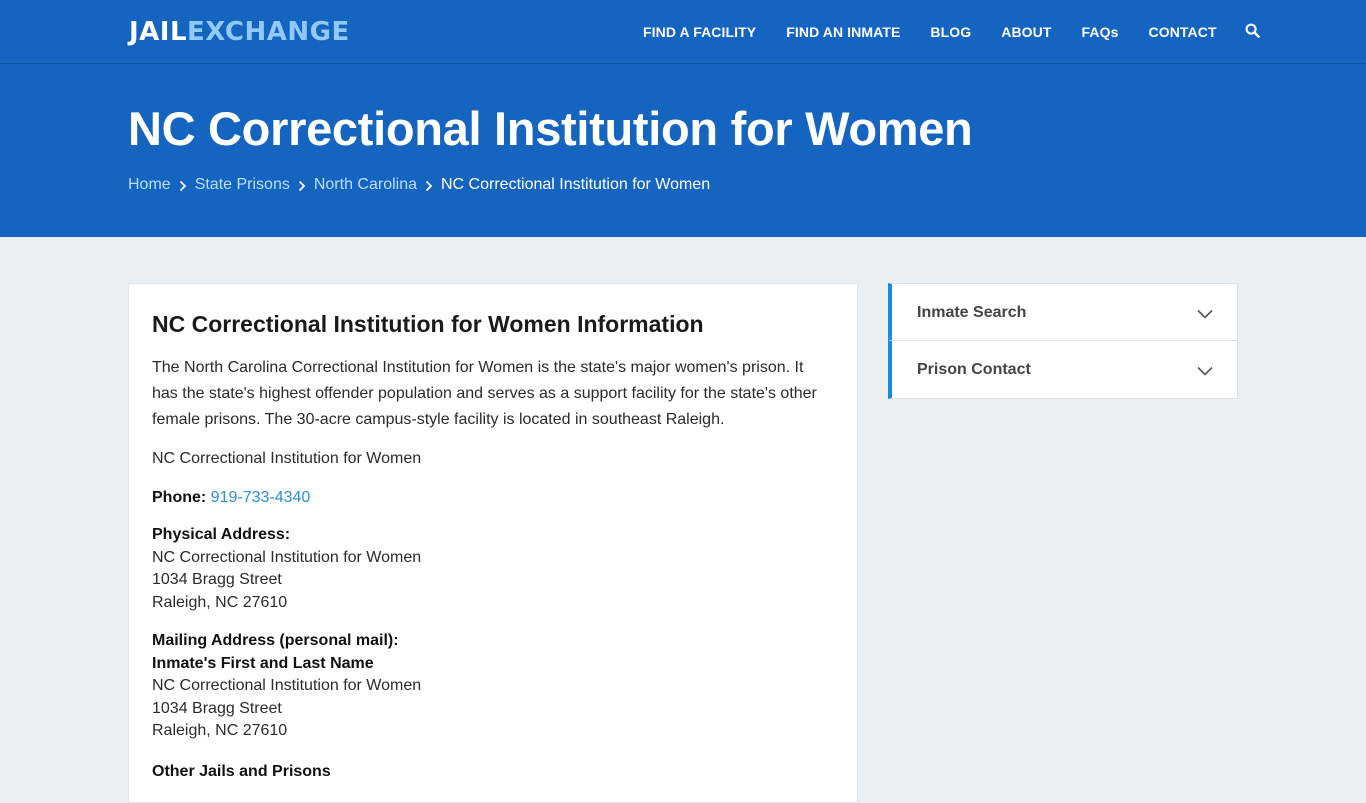 Image resolution: width=1366 pixels, height=803 pixels. I want to click on other-jails-heading: Other Jails and Prisons, so click(241, 771).